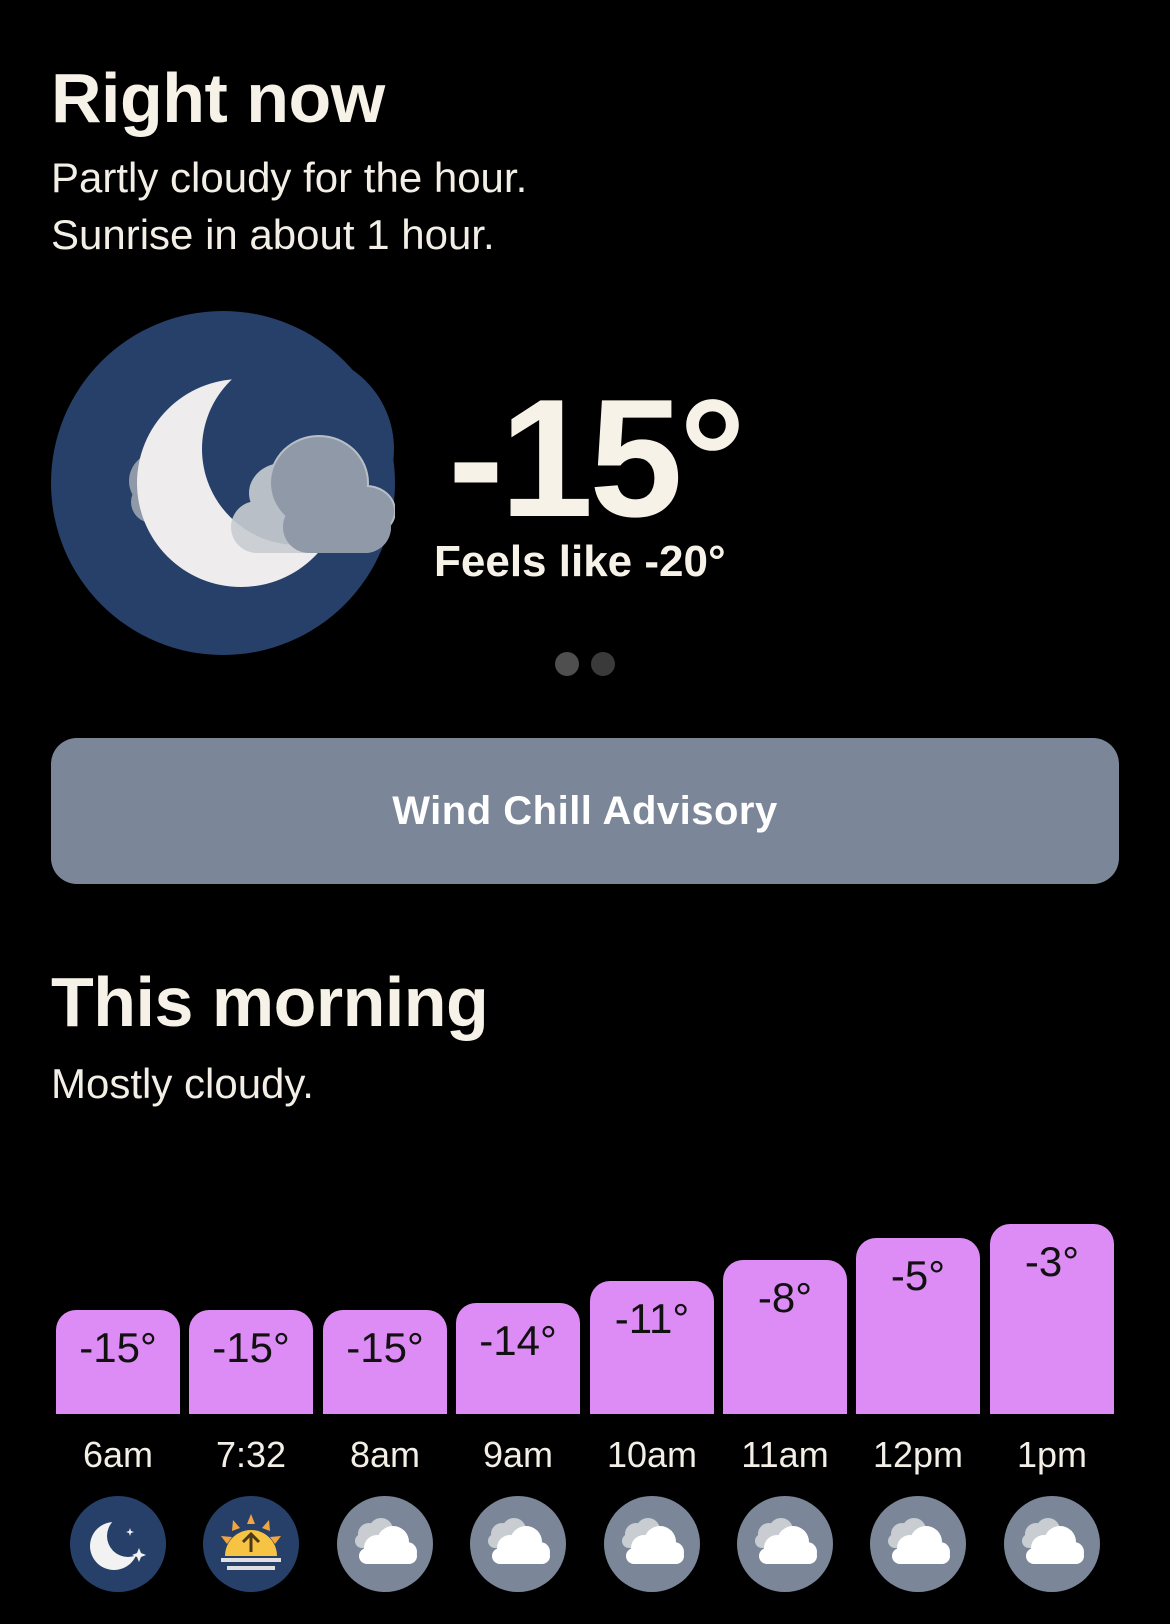  What do you see at coordinates (785, 1337) in the screenshot?
I see `temperature-bar: -8°` at bounding box center [785, 1337].